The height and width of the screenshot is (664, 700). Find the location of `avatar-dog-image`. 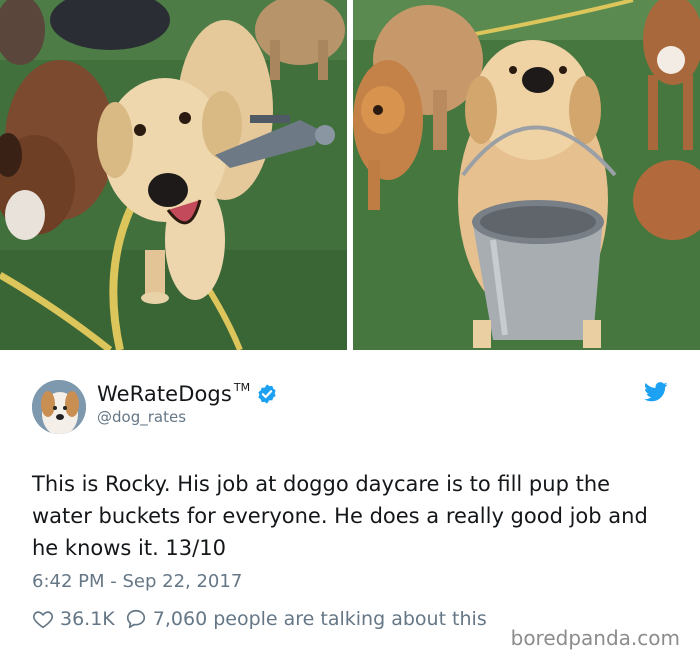

avatar-dog-image is located at coordinates (59, 407).